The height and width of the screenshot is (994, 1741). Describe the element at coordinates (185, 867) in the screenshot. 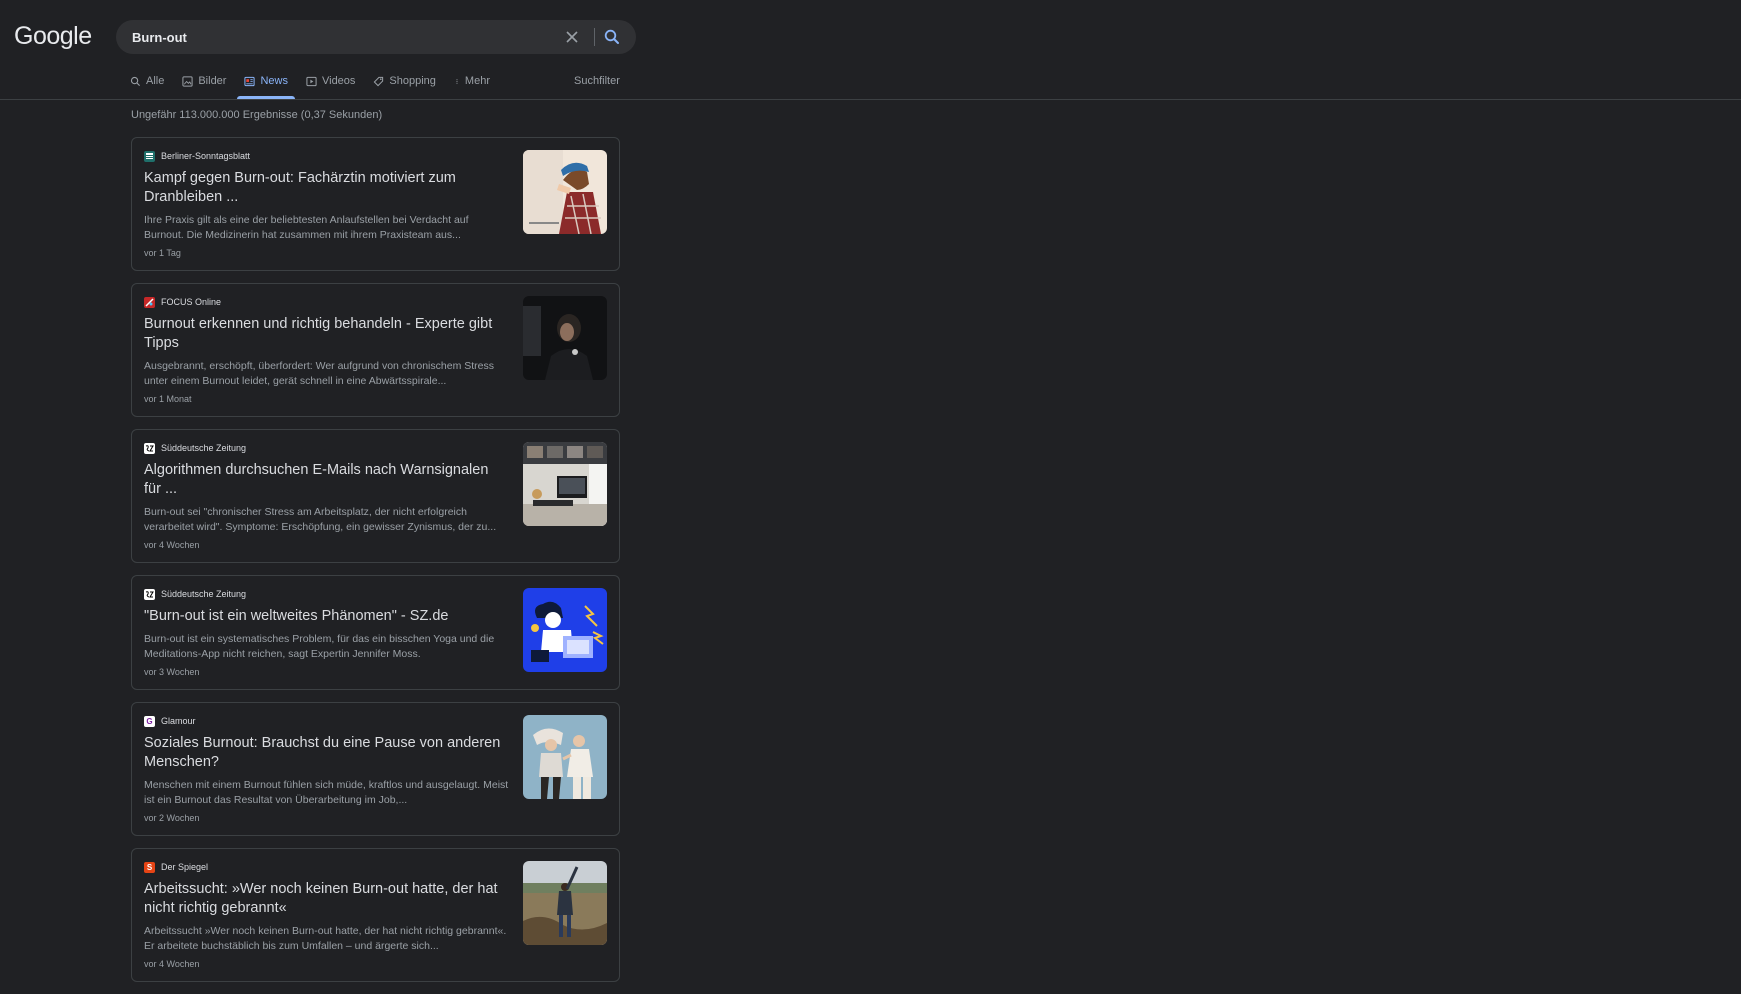

I see `source-name: Der Spiegel` at that location.